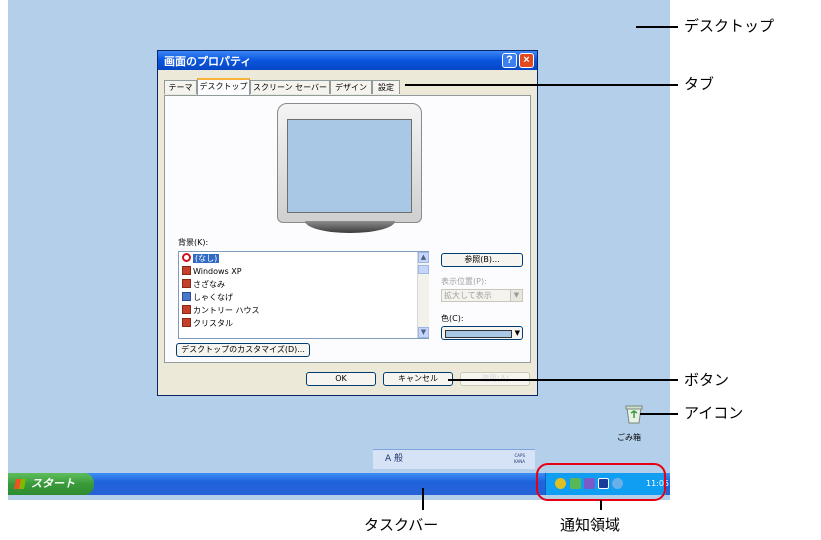  What do you see at coordinates (226, 310) in the screenshot?
I see `list-item-label: カントリー ハウス` at bounding box center [226, 310].